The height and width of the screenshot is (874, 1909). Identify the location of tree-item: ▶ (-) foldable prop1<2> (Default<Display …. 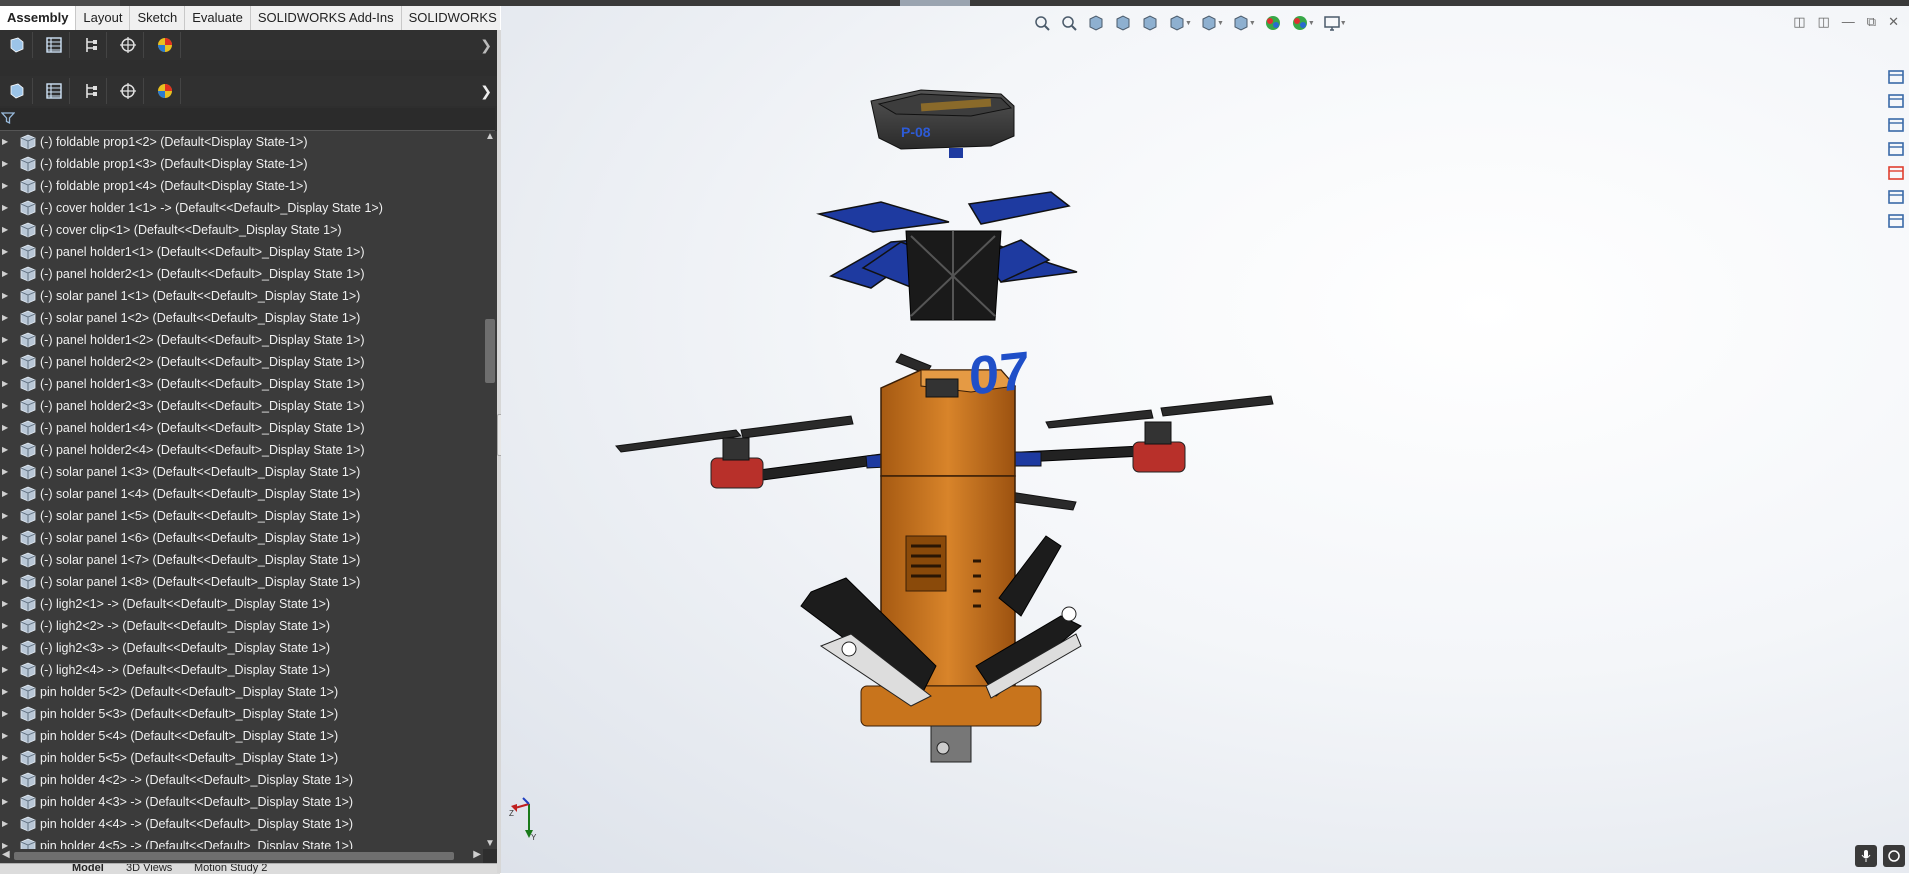
(241, 142).